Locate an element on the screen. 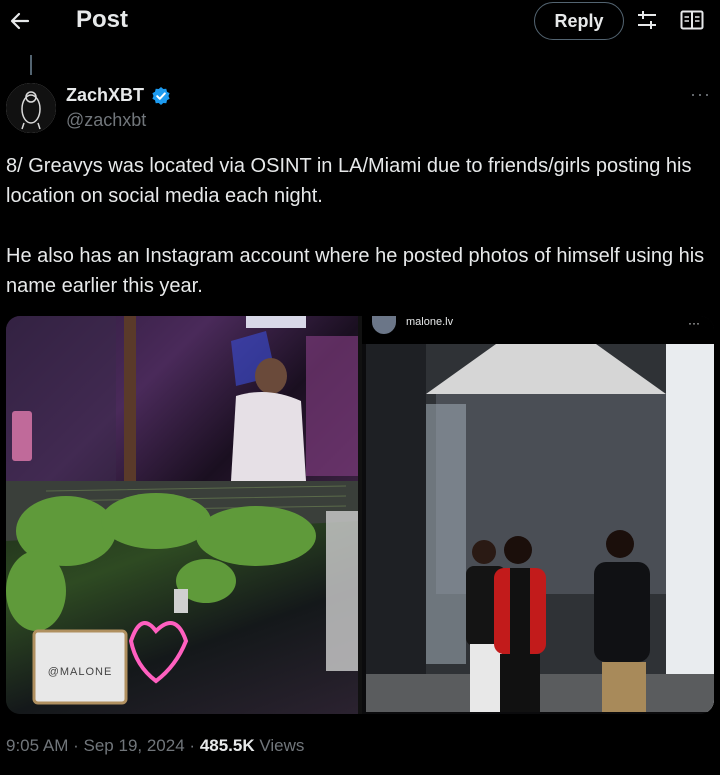 This screenshot has width=720, height=775. media-image-patio: @MALONE is located at coordinates (182, 597).